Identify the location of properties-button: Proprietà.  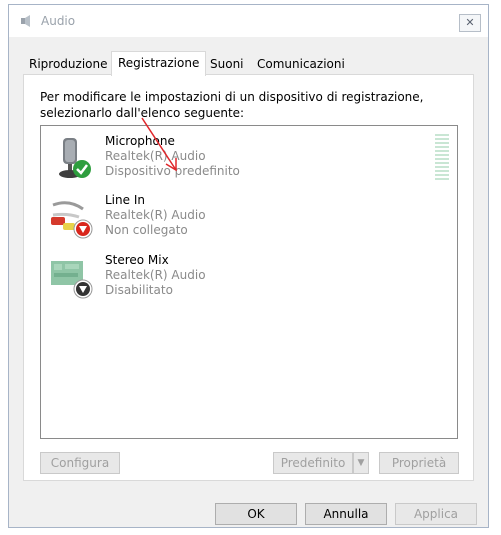
(419, 463).